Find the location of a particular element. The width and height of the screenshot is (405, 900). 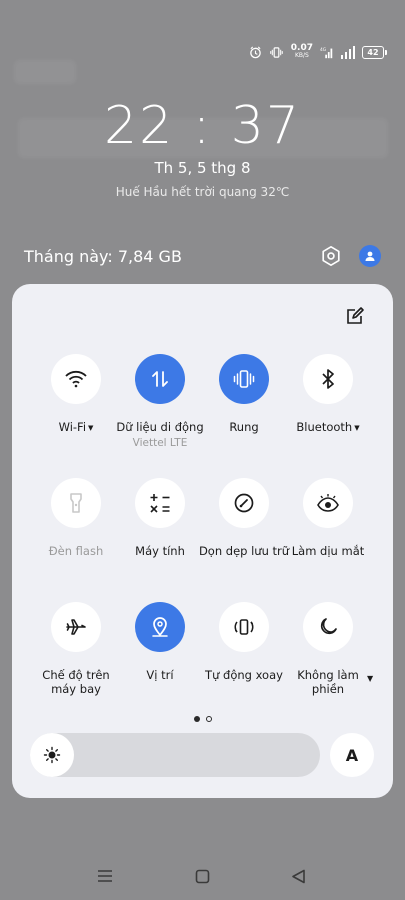

clock: 22 : 37 is located at coordinates (202, 126).